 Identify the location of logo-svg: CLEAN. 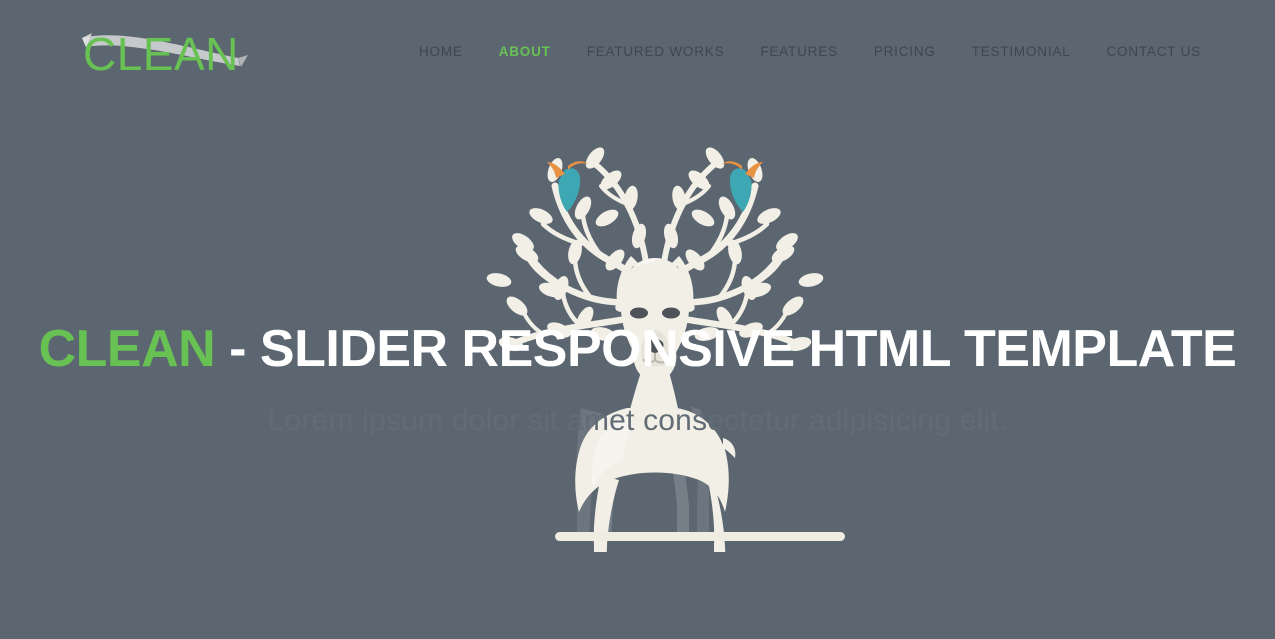
(165, 53).